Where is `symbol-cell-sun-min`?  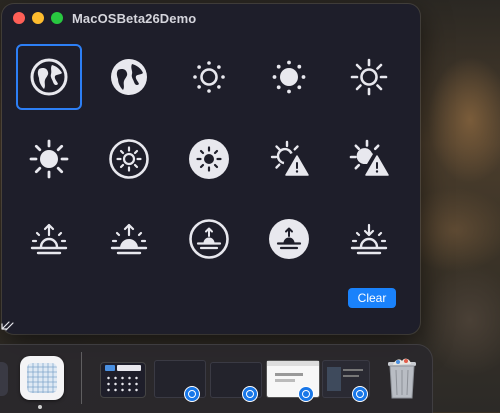
symbol-cell-sun-min is located at coordinates (209, 77).